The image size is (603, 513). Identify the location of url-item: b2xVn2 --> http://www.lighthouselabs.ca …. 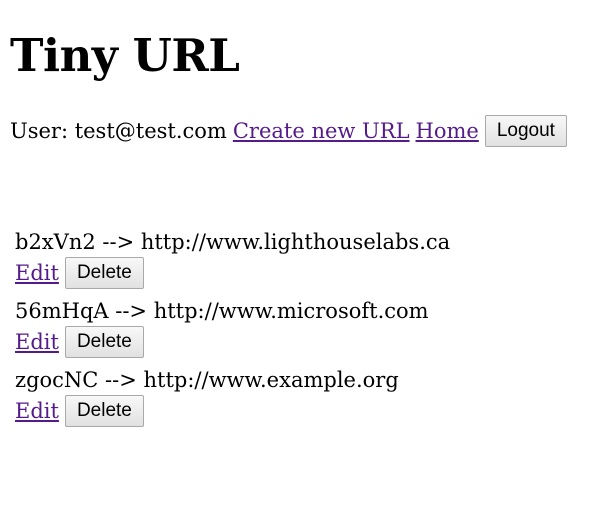
(232, 258).